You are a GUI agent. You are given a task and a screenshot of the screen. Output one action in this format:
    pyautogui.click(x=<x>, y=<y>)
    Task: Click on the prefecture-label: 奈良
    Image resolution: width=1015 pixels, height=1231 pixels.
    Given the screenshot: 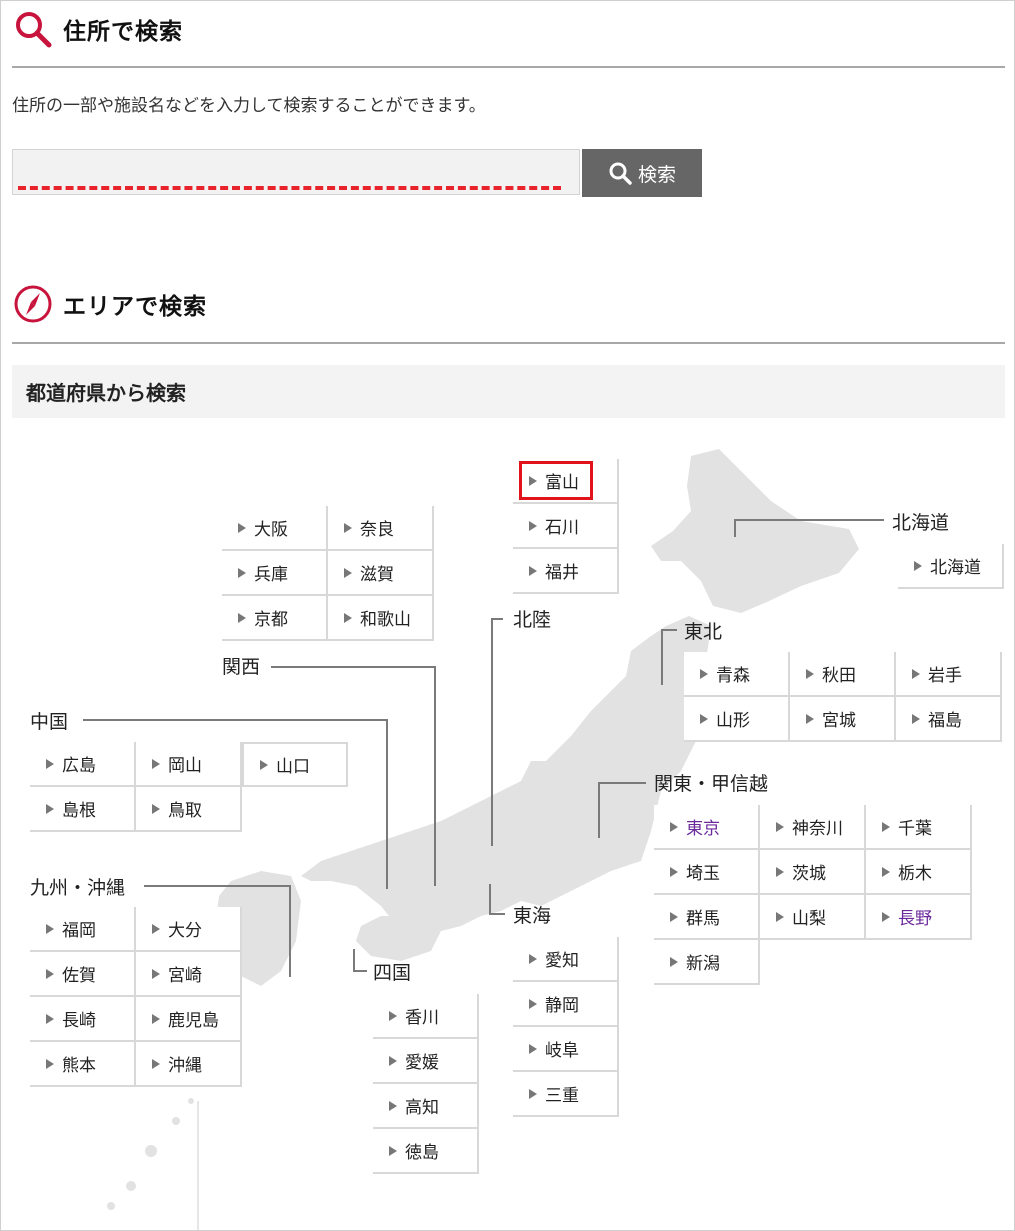 What is the action you would take?
    pyautogui.click(x=377, y=530)
    